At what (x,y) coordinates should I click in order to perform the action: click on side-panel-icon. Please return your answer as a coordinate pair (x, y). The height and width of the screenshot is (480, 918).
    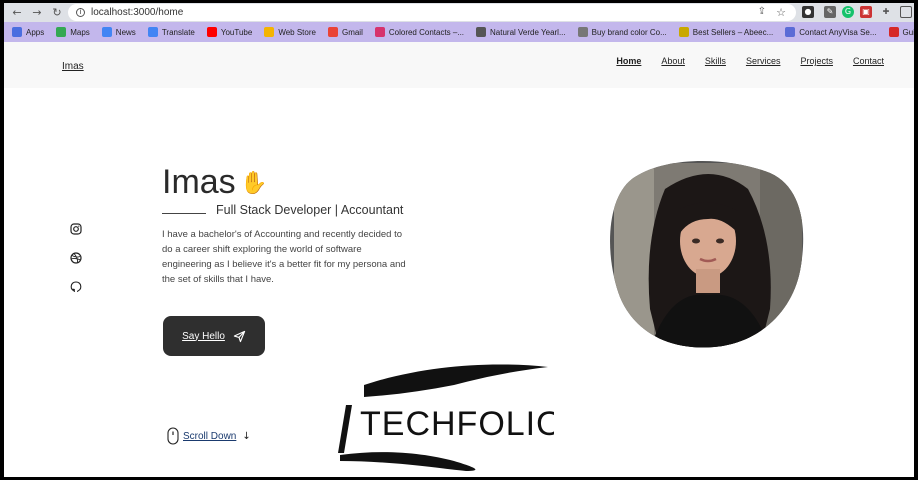
    Looking at the image, I should click on (906, 12).